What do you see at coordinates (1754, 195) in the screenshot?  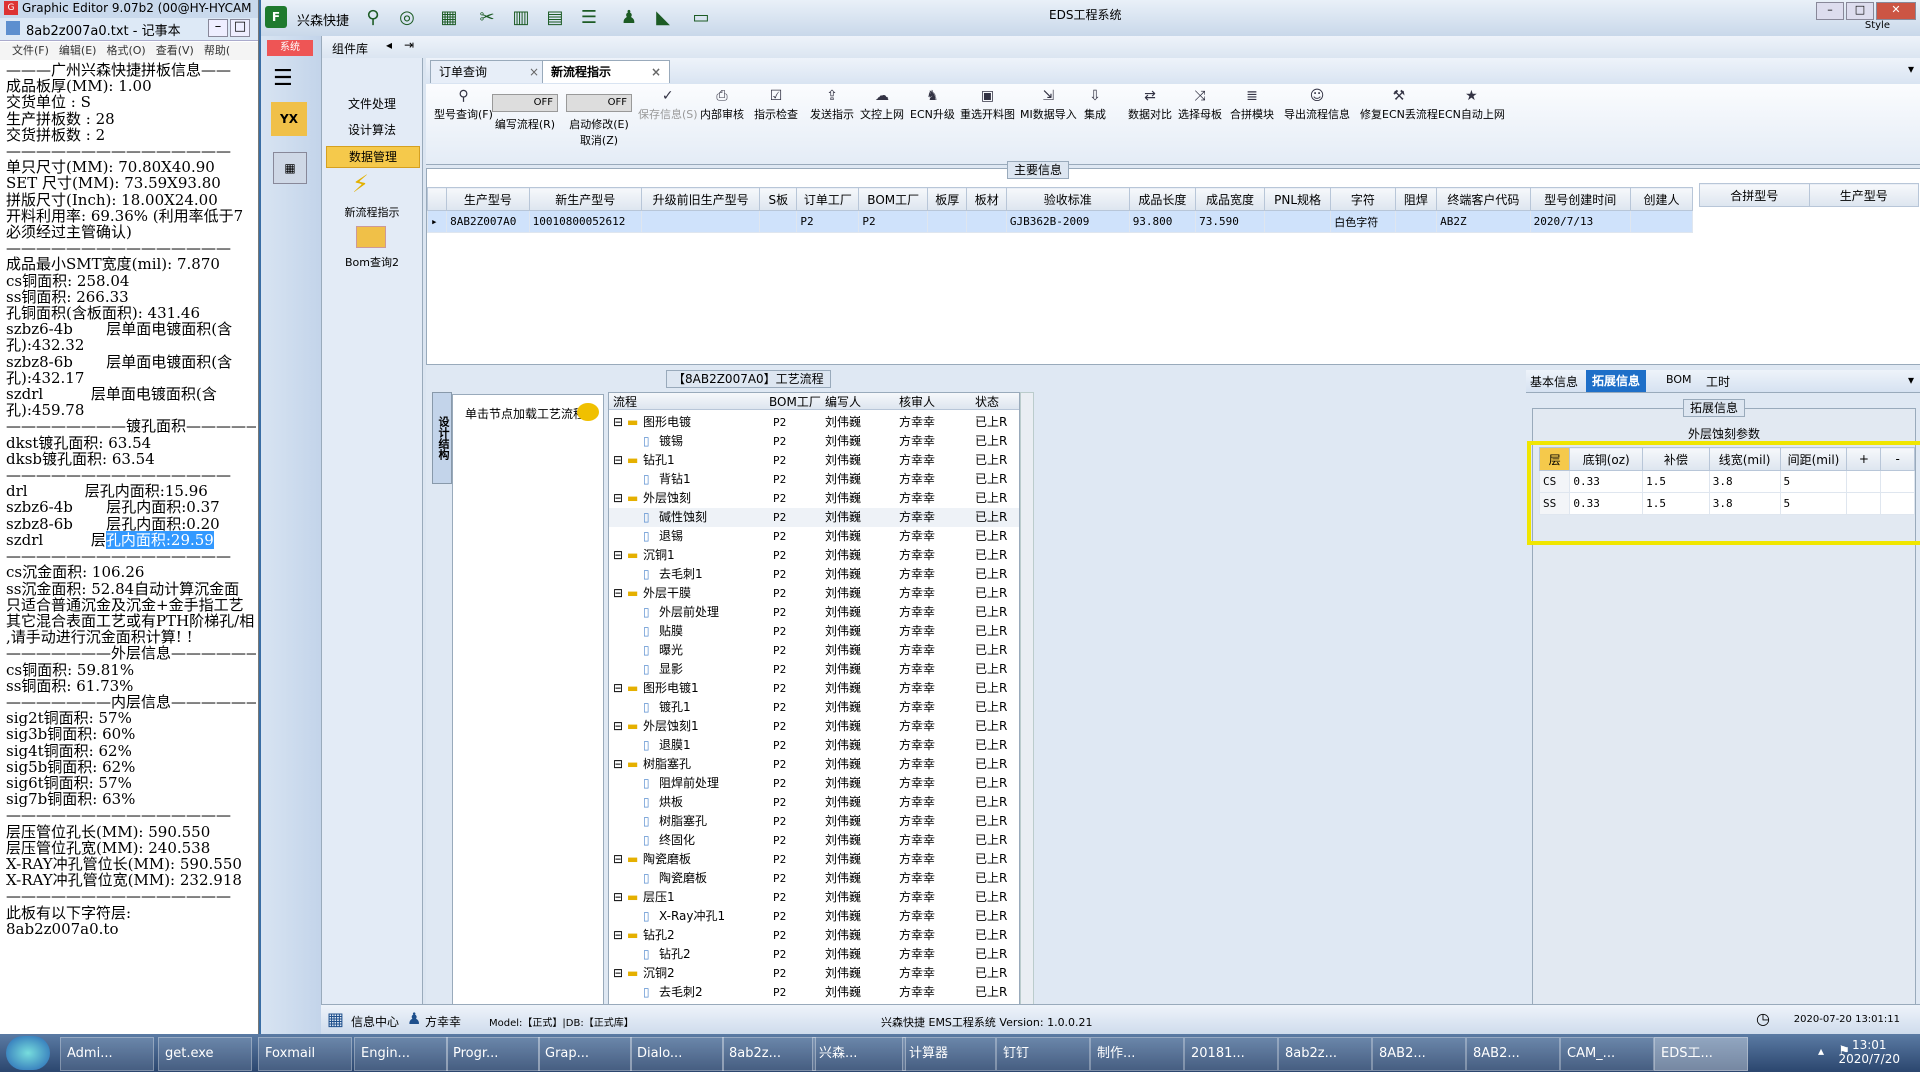 I see `column-header: 合拼型号` at bounding box center [1754, 195].